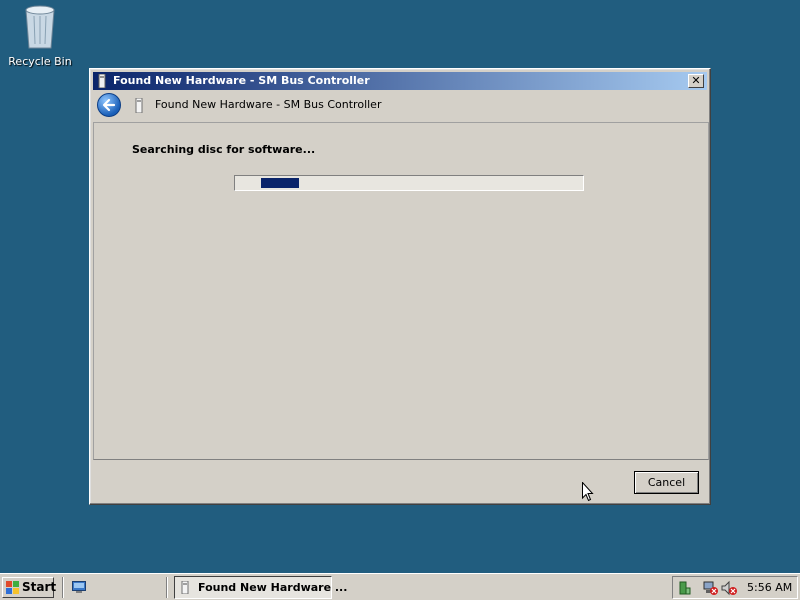 The height and width of the screenshot is (600, 800). Describe the element at coordinates (12, 587) in the screenshot. I see `windows-logo-icon` at that location.